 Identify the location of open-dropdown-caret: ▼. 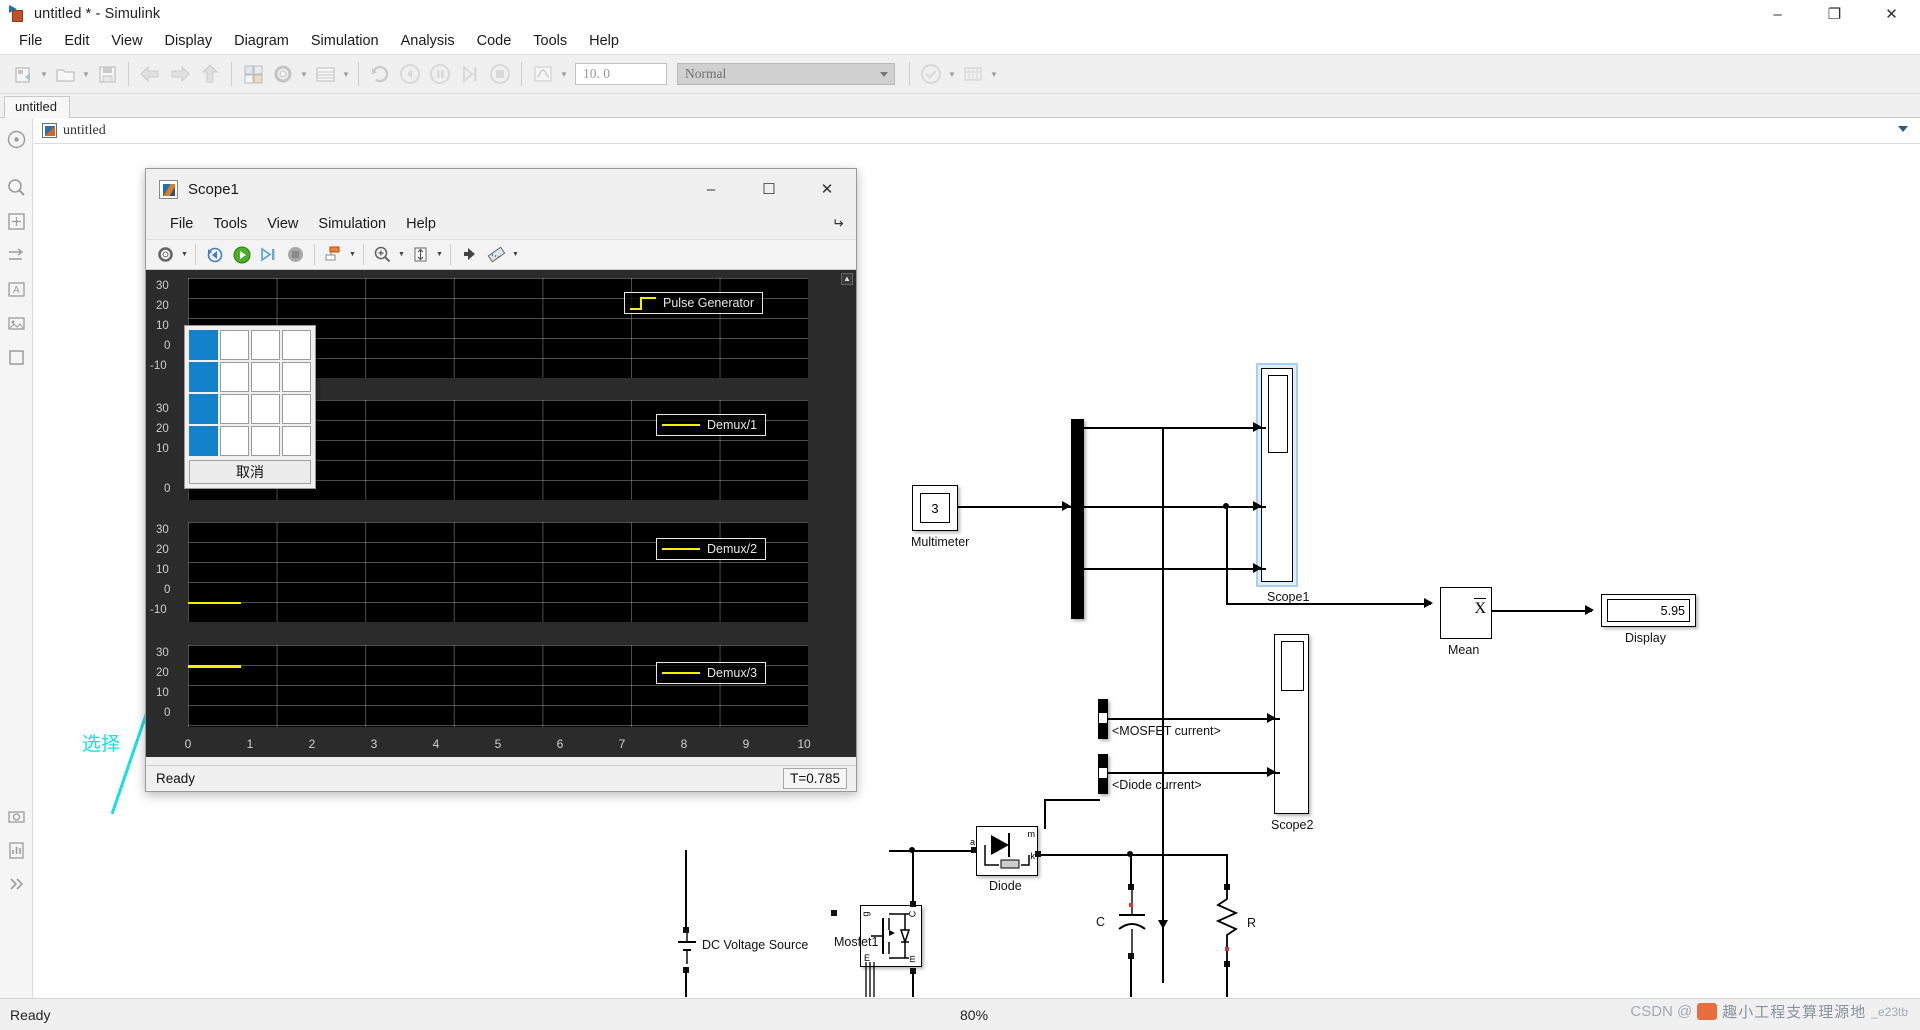
(86, 74).